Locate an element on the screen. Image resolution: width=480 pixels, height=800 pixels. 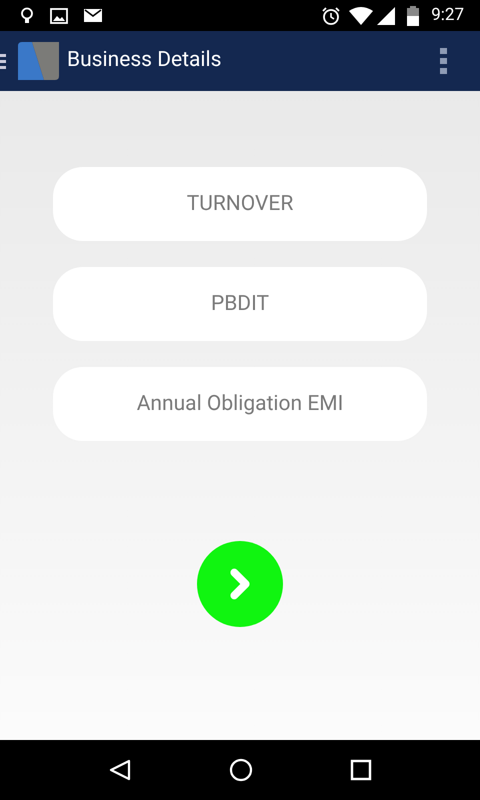
screen-title: Business Details is located at coordinates (144, 60).